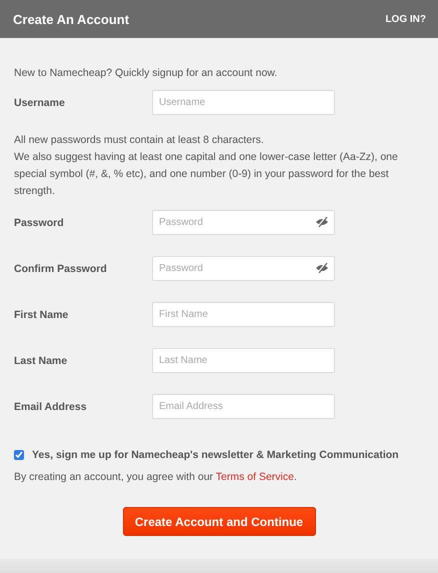  I want to click on field-label: First Name, so click(42, 314).